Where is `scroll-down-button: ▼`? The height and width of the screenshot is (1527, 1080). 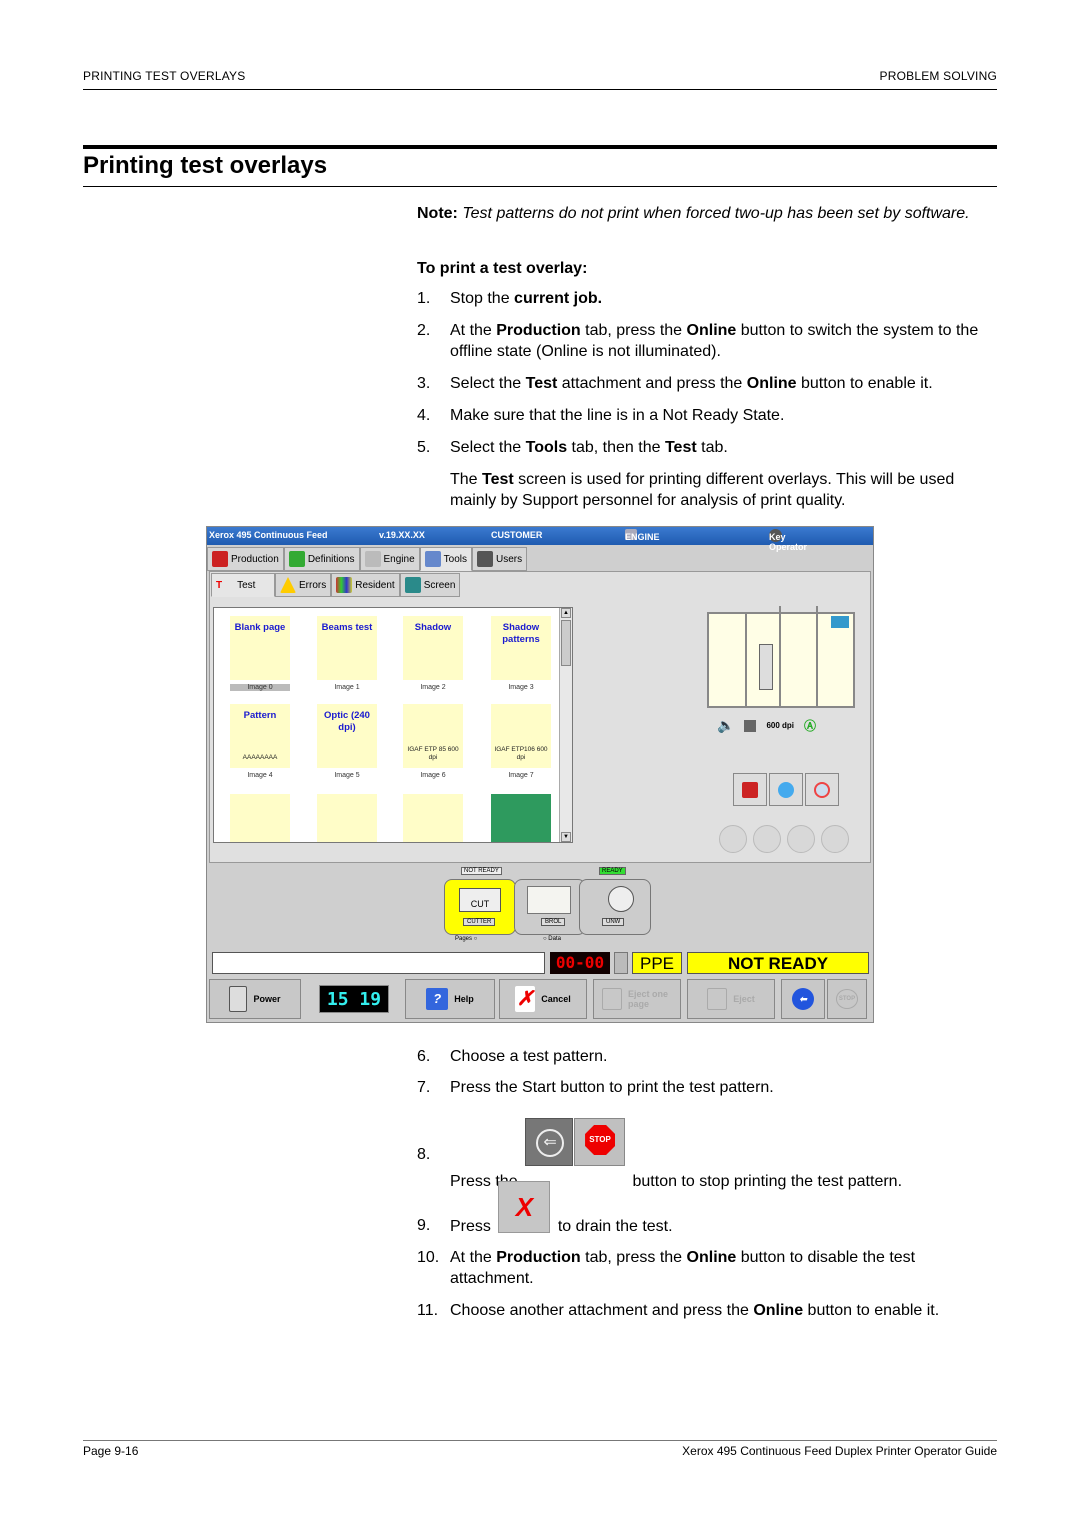 scroll-down-button: ▼ is located at coordinates (566, 837).